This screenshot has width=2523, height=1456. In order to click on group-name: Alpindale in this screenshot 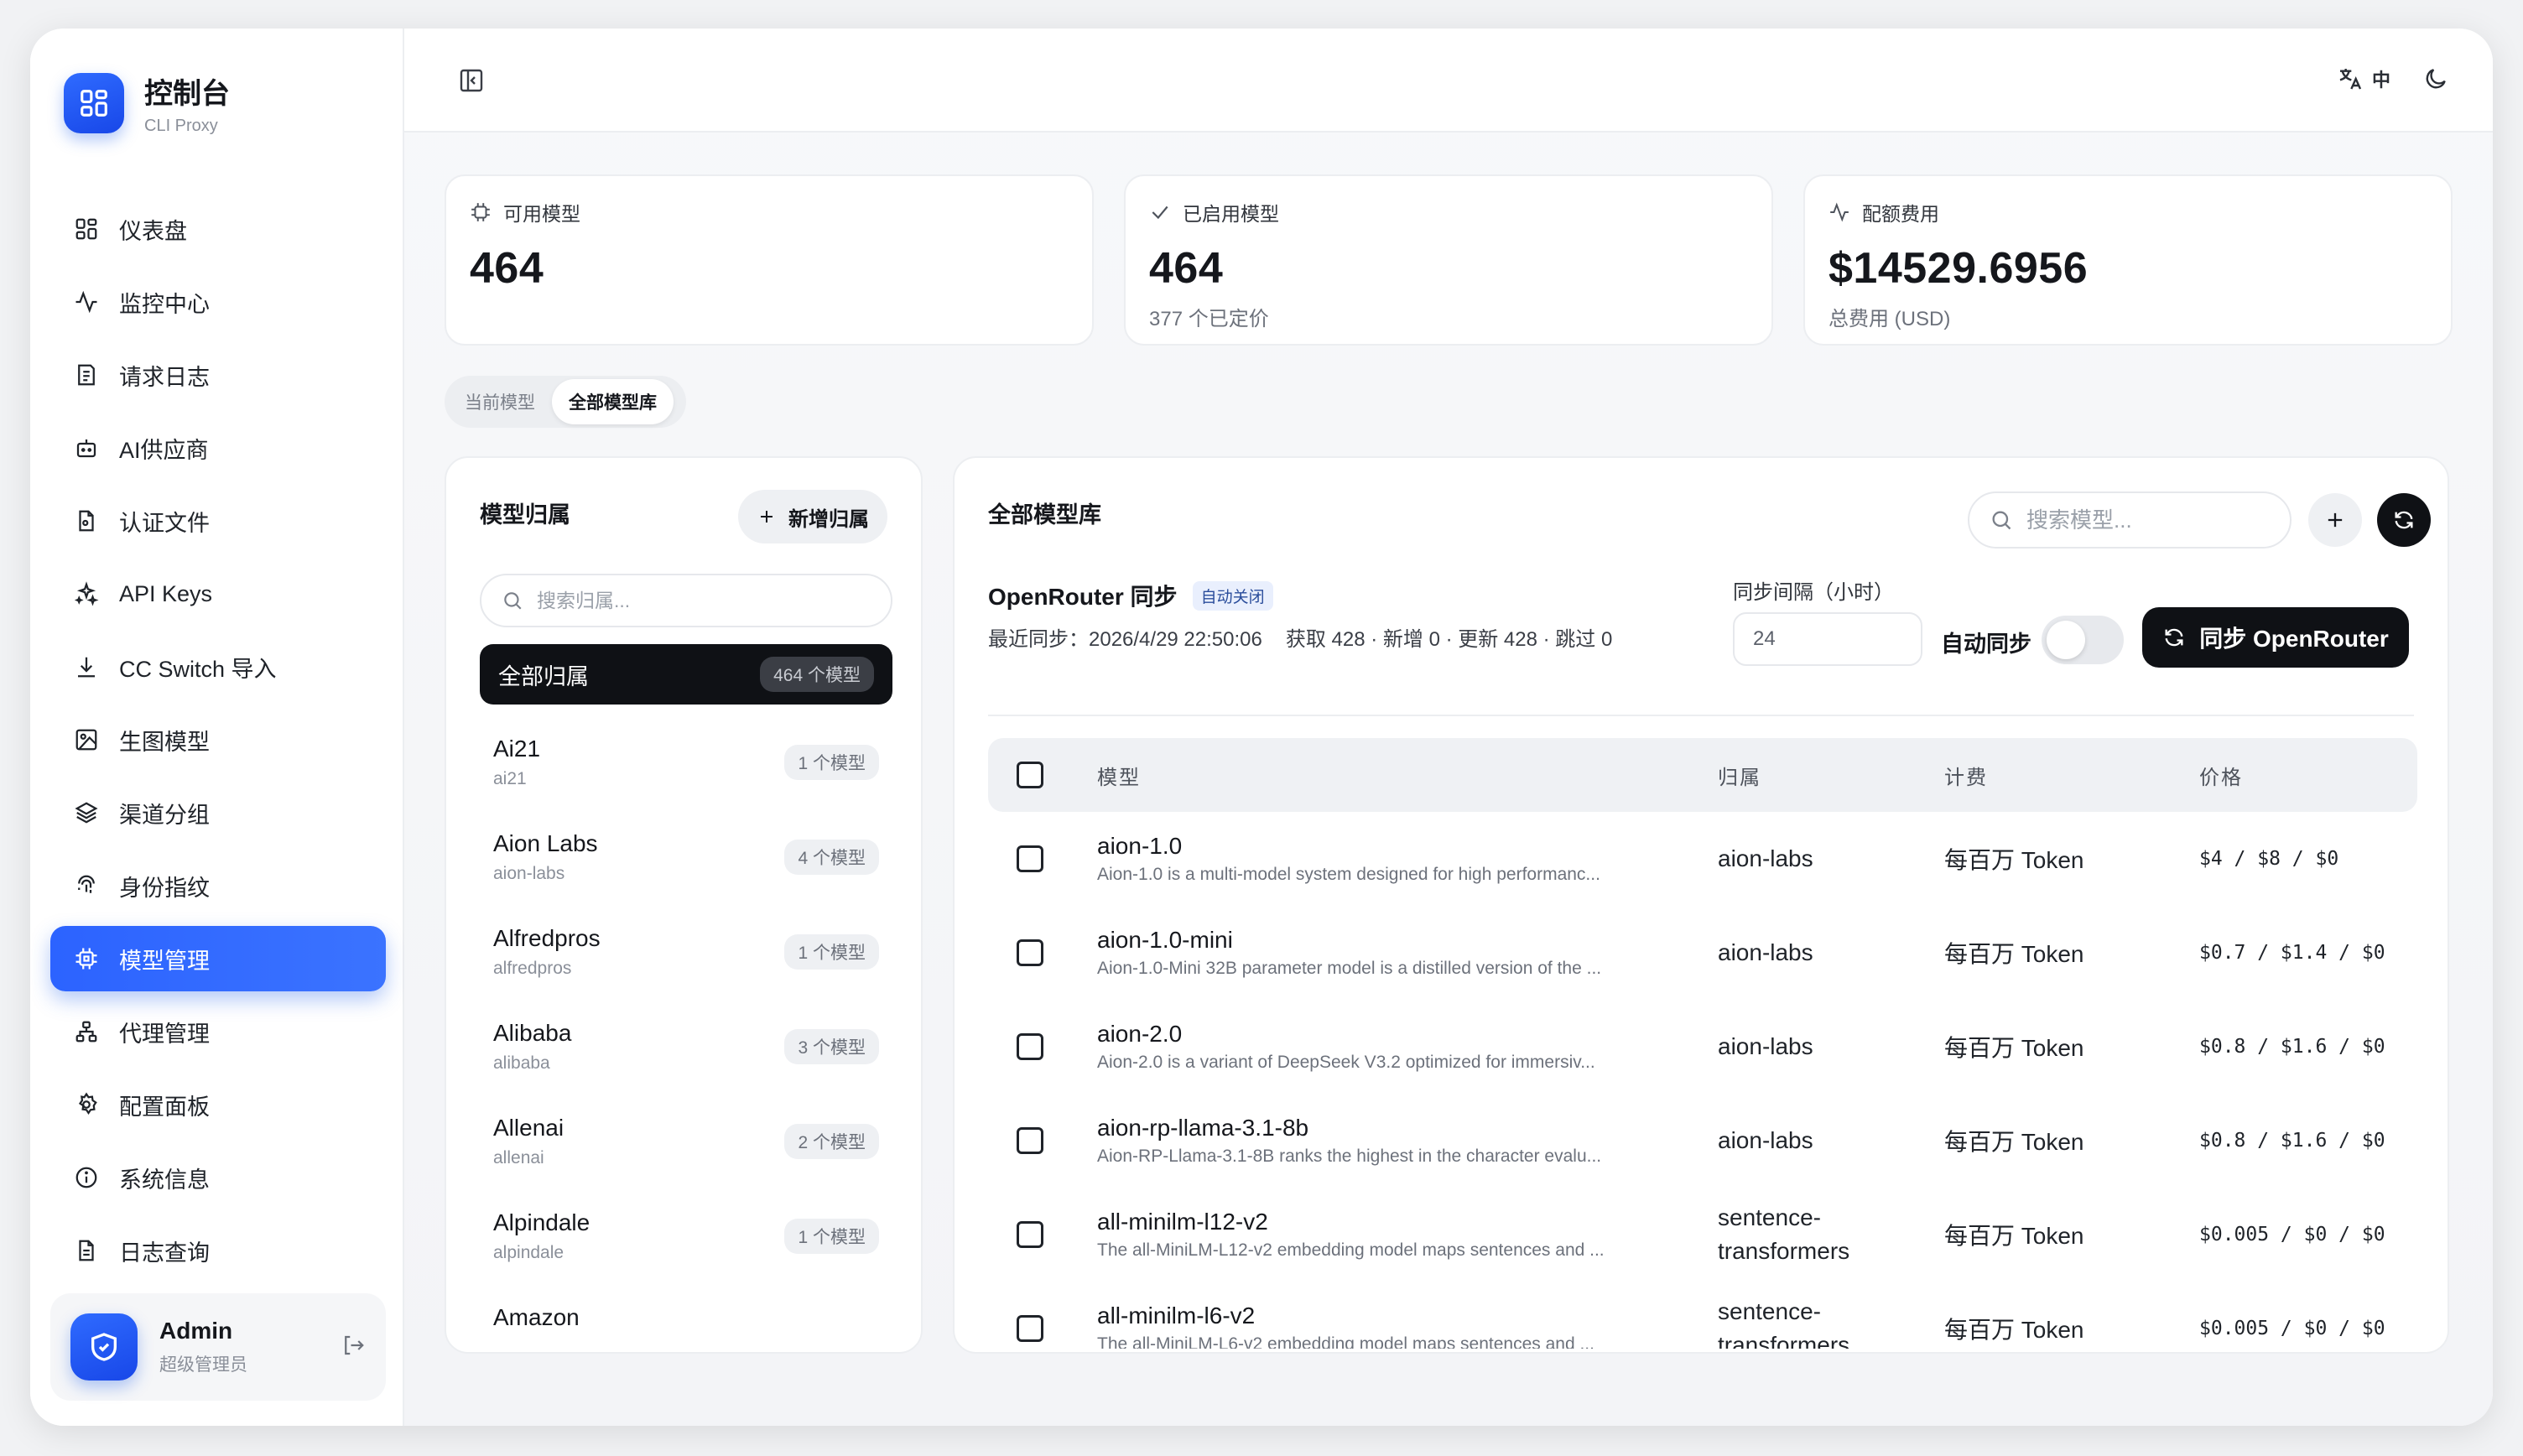, I will do `click(541, 1222)`.